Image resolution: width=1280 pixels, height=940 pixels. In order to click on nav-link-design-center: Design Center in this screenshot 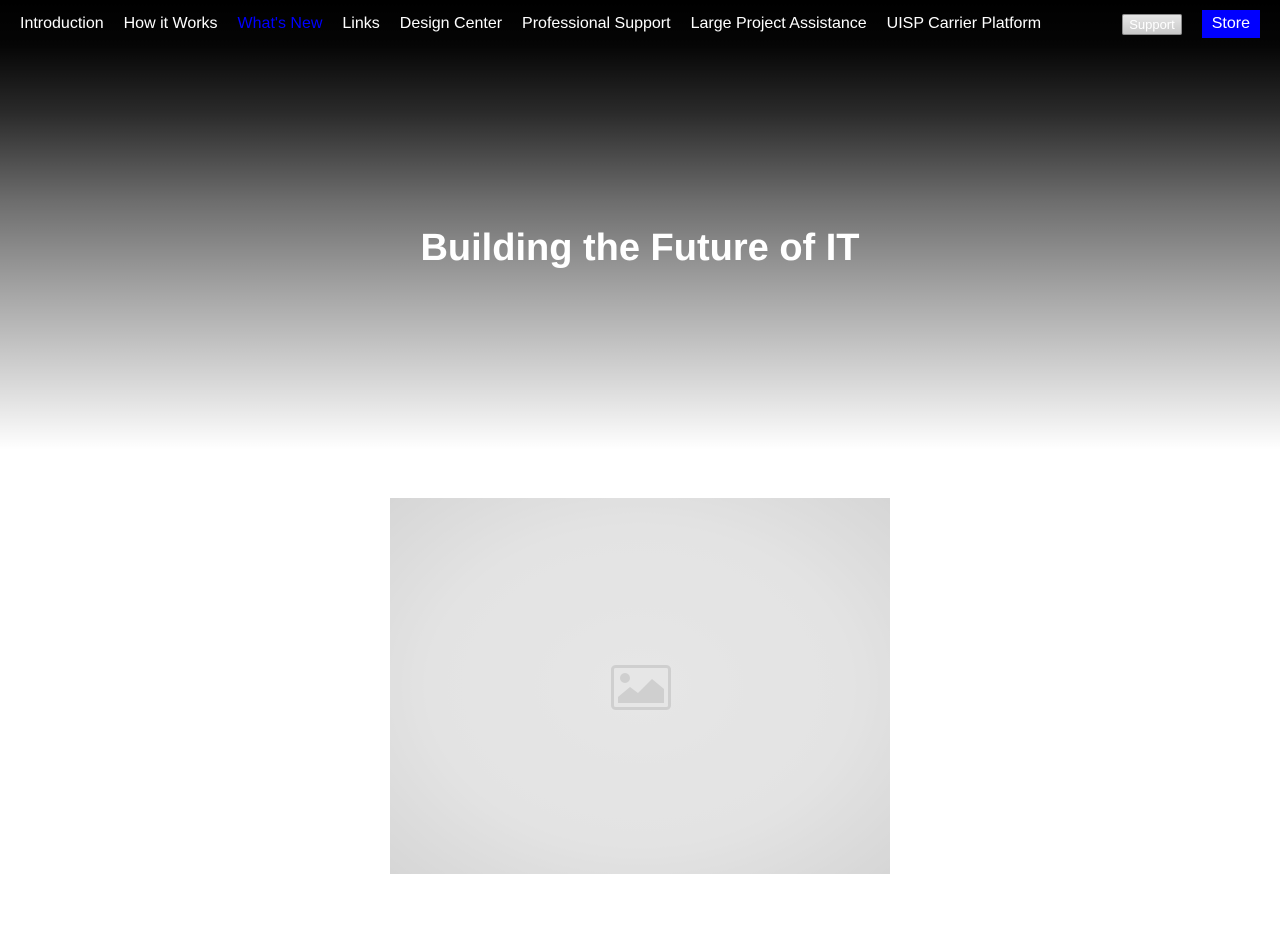, I will do `click(451, 24)`.